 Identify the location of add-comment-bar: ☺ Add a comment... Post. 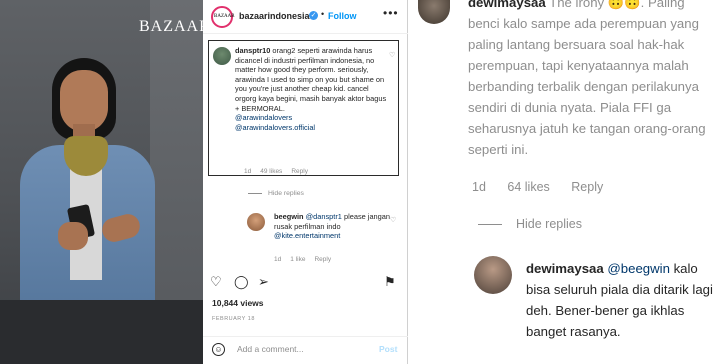
(305, 350).